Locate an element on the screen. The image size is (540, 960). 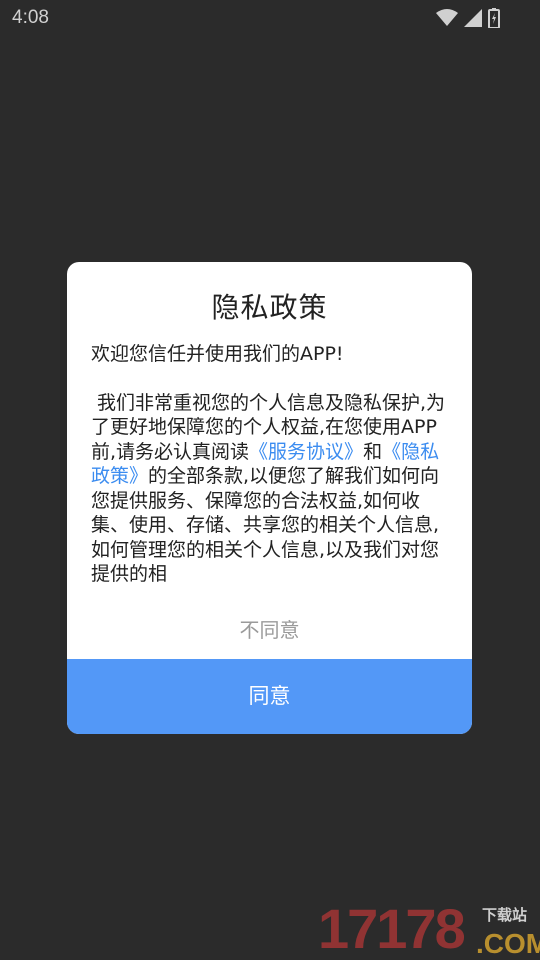
status-icons is located at coordinates (468, 18).